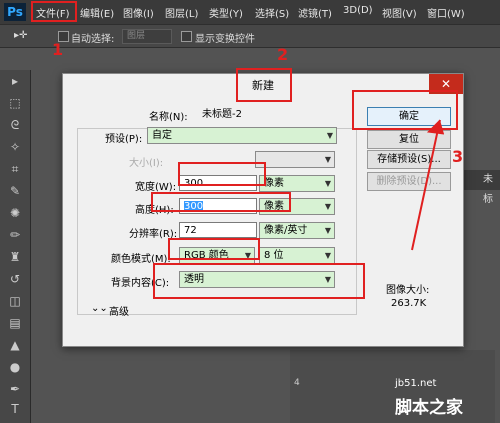 This screenshot has height=423, width=500. What do you see at coordinates (181, 12) in the screenshot?
I see `menu-layer: 图层(L)` at bounding box center [181, 12].